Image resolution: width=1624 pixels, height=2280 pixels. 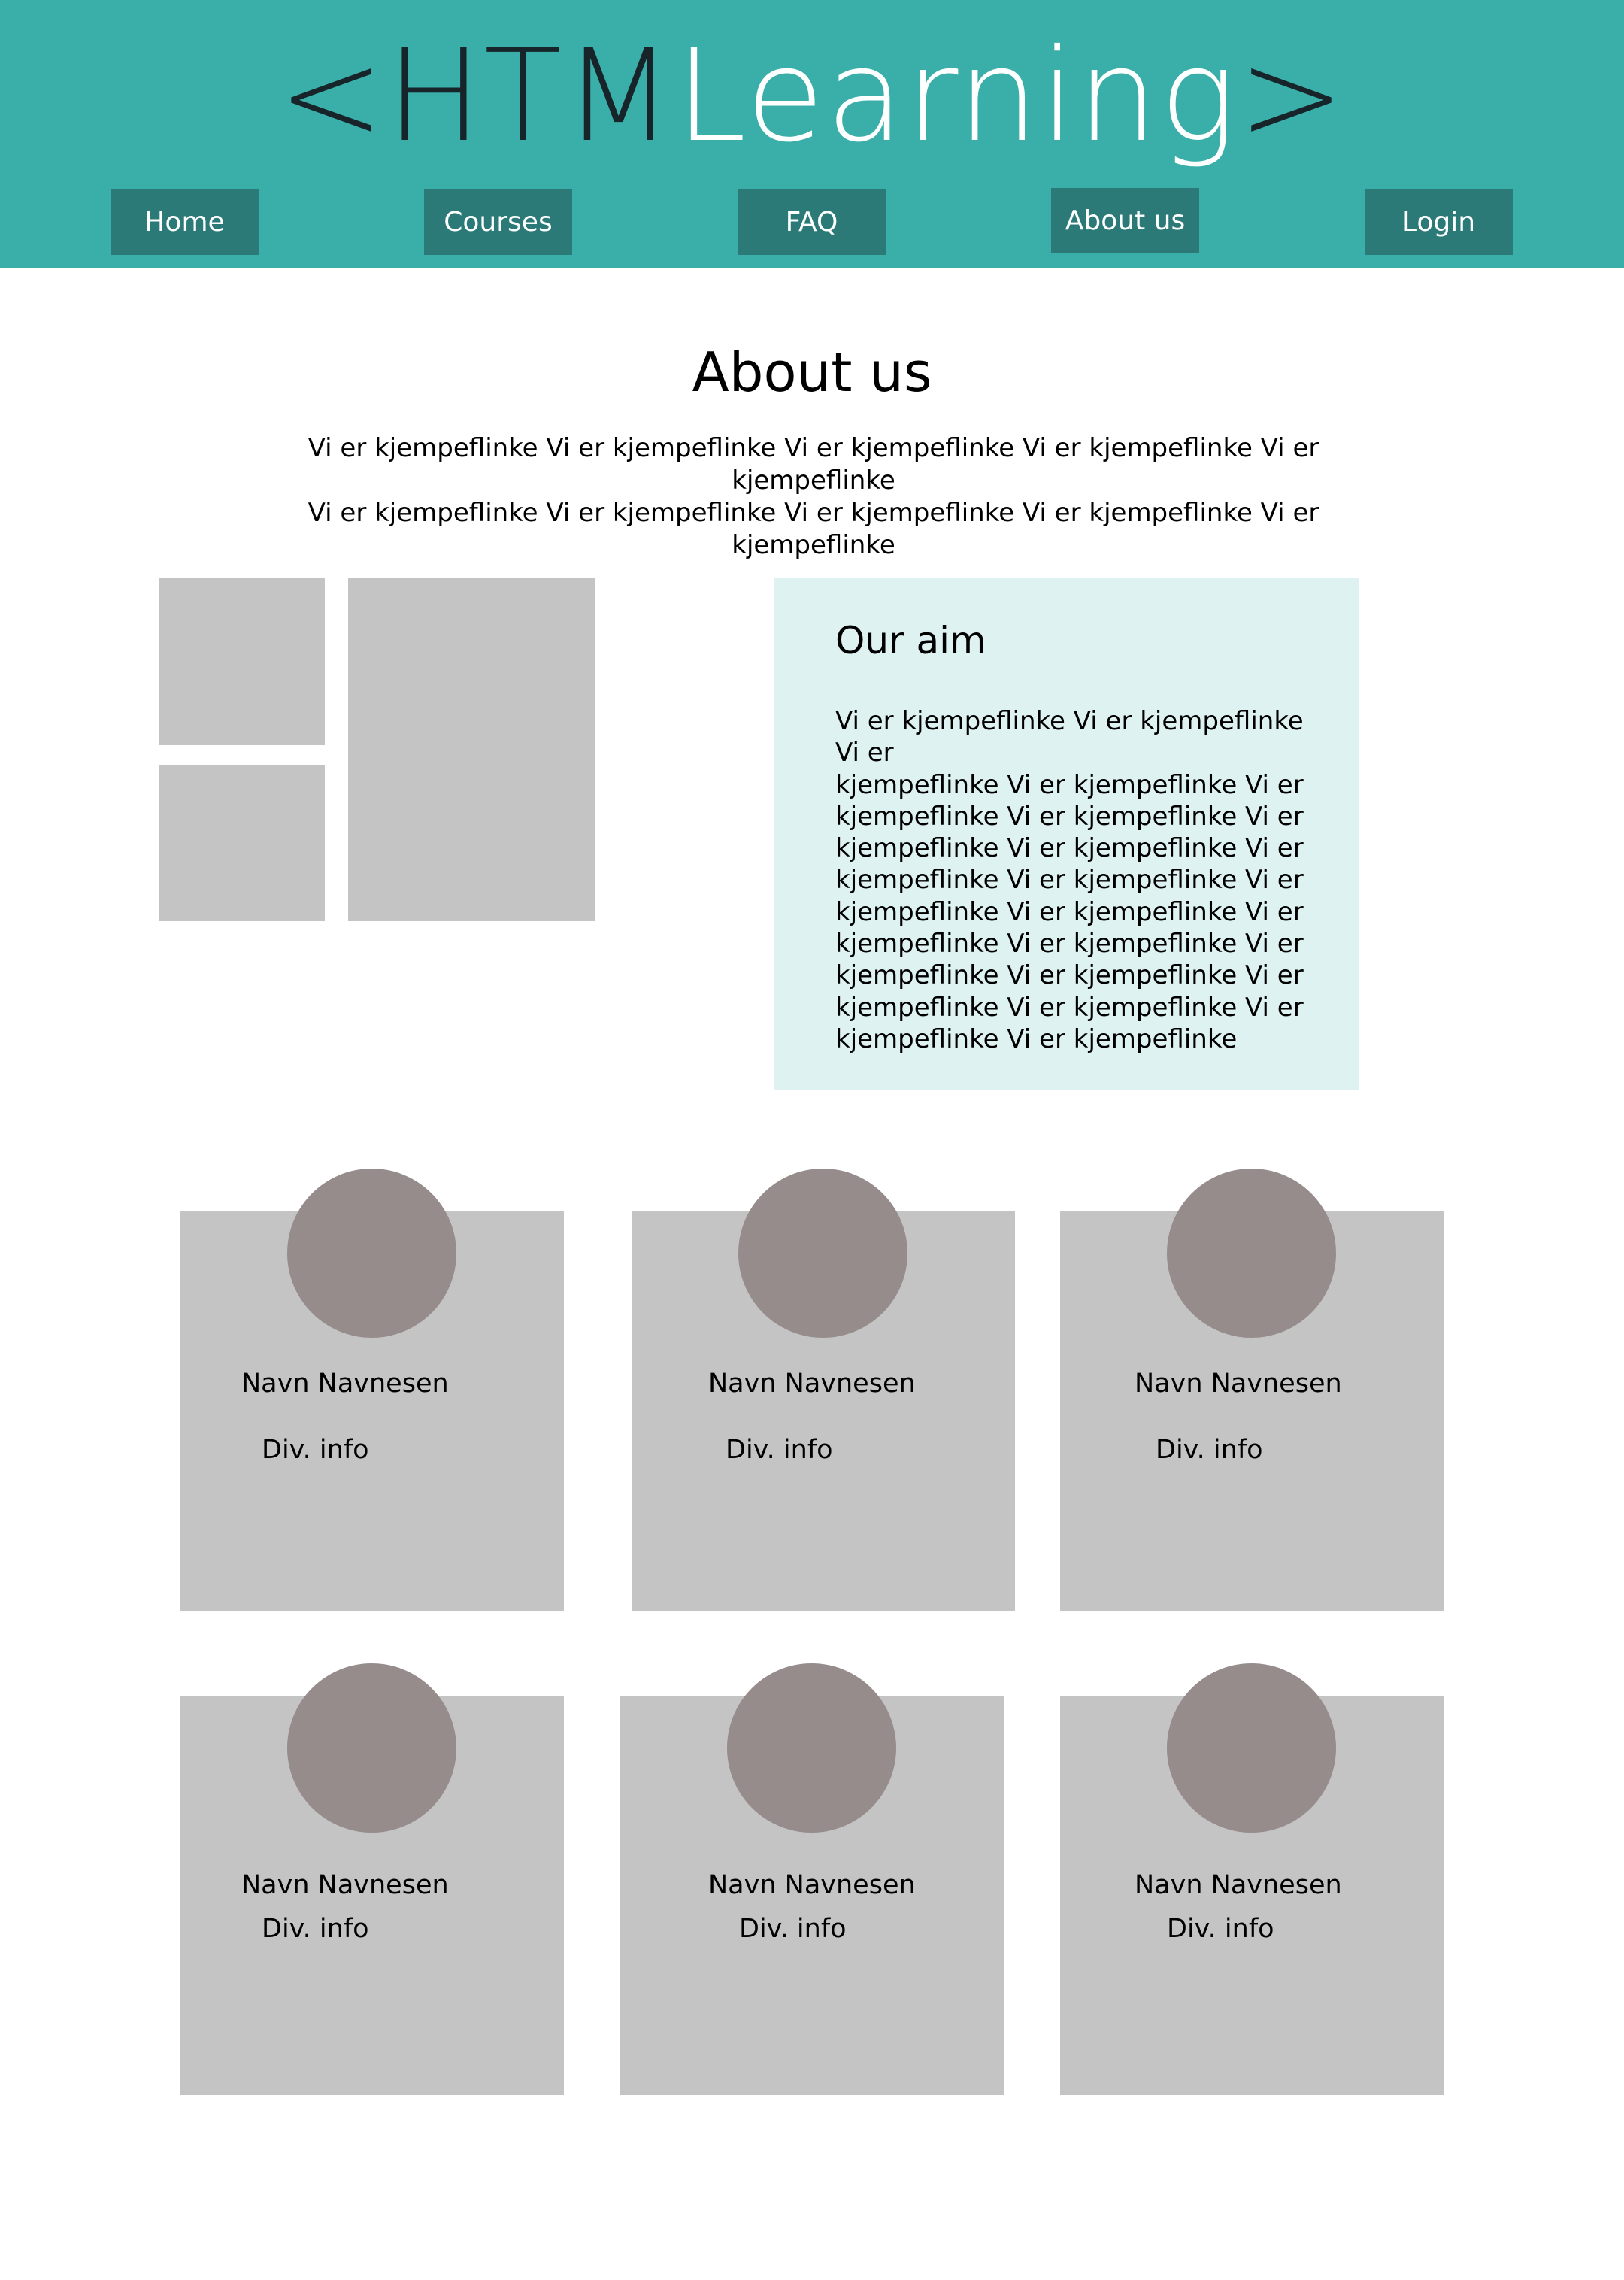 I want to click on page-title: About us, so click(x=812, y=372).